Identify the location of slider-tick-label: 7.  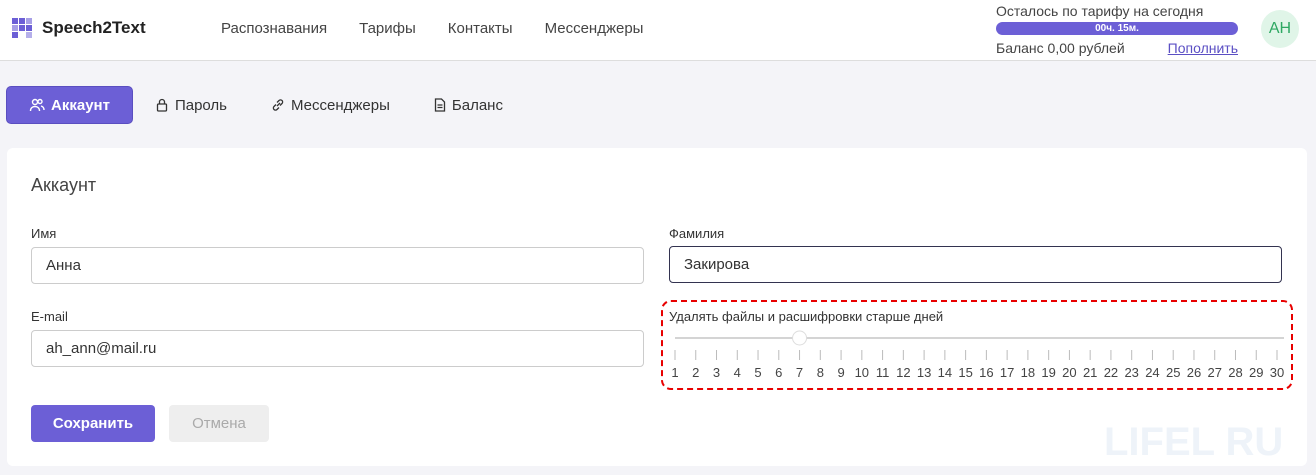
(799, 372).